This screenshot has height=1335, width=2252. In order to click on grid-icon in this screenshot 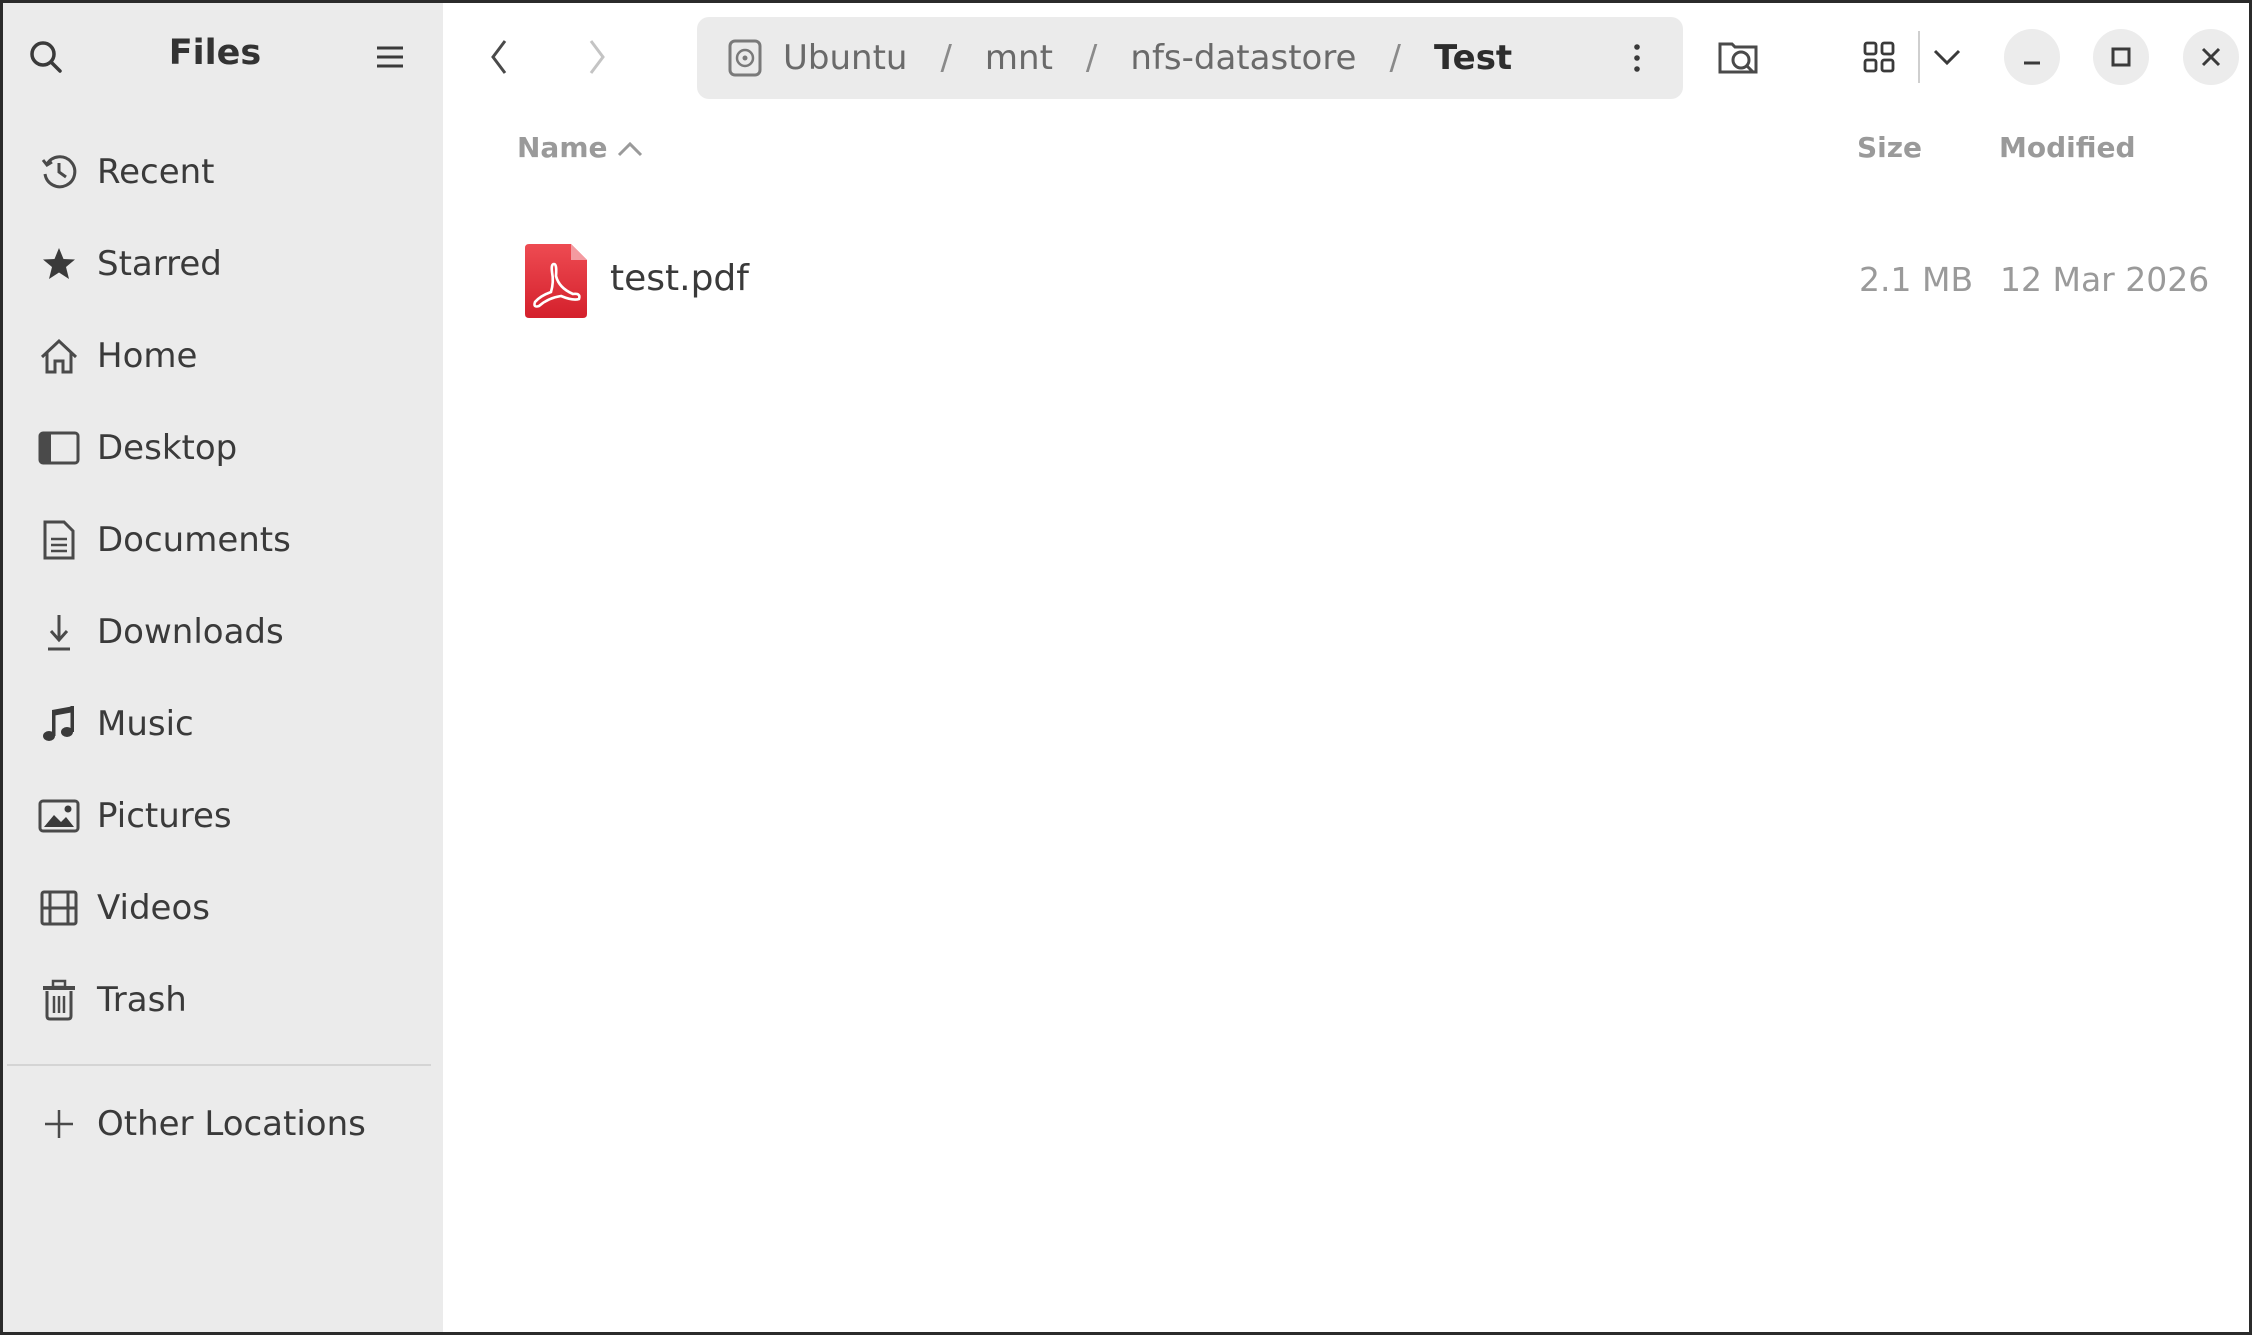, I will do `click(1879, 57)`.